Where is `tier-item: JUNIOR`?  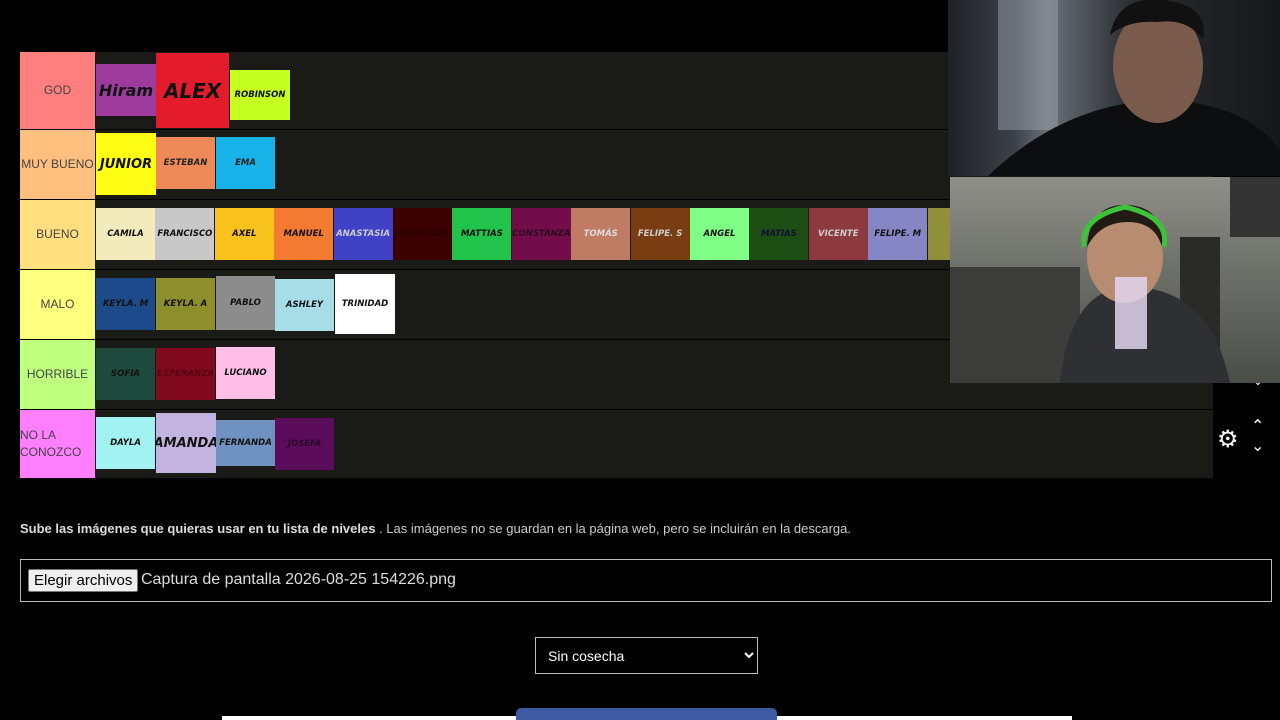 tier-item: JUNIOR is located at coordinates (126, 164).